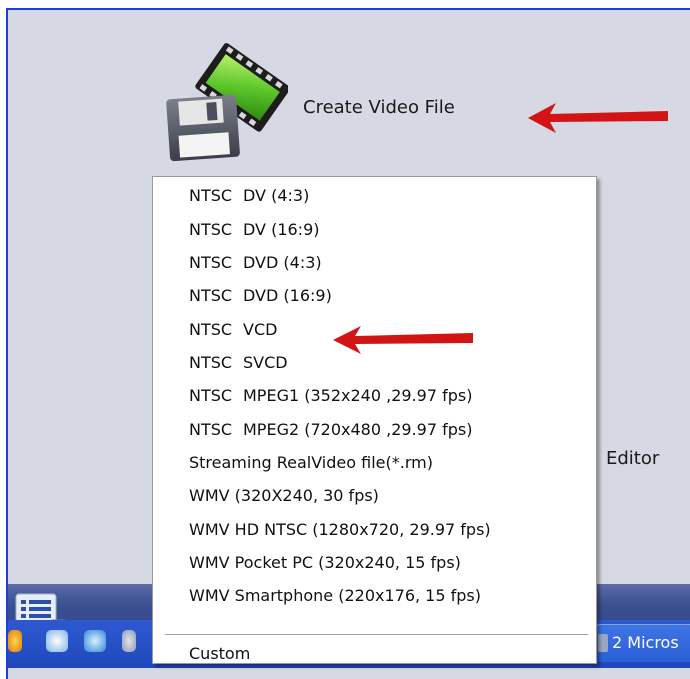  Describe the element at coordinates (389, 396) in the screenshot. I see `menu-item: NTSC MPEG1 (352x240 ,29.97 fps)` at that location.